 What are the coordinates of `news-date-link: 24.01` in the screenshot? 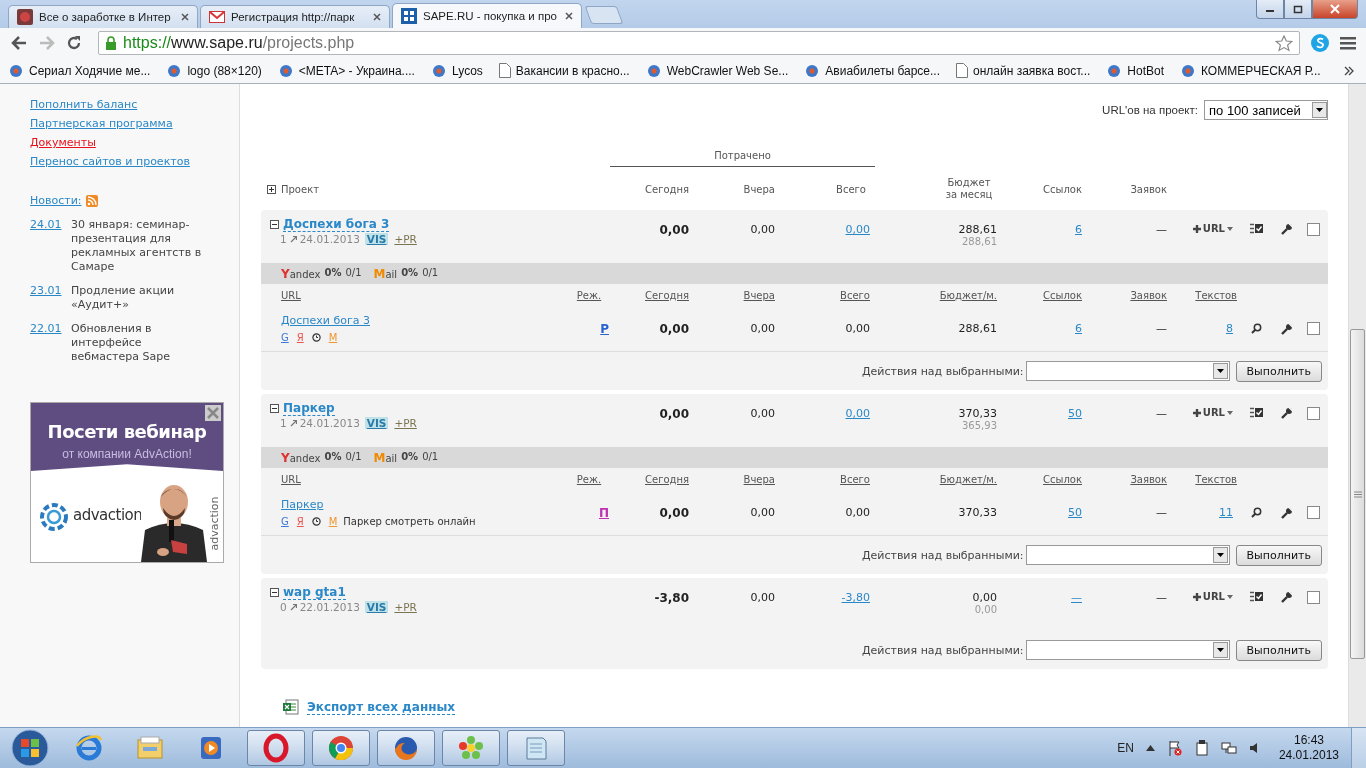 It's located at (47, 246).